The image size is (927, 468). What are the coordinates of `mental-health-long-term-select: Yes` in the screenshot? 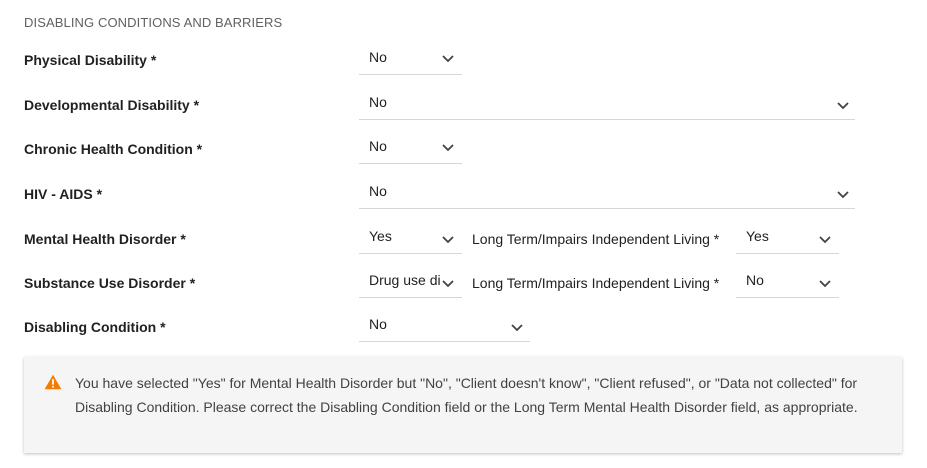 It's located at (787, 240).